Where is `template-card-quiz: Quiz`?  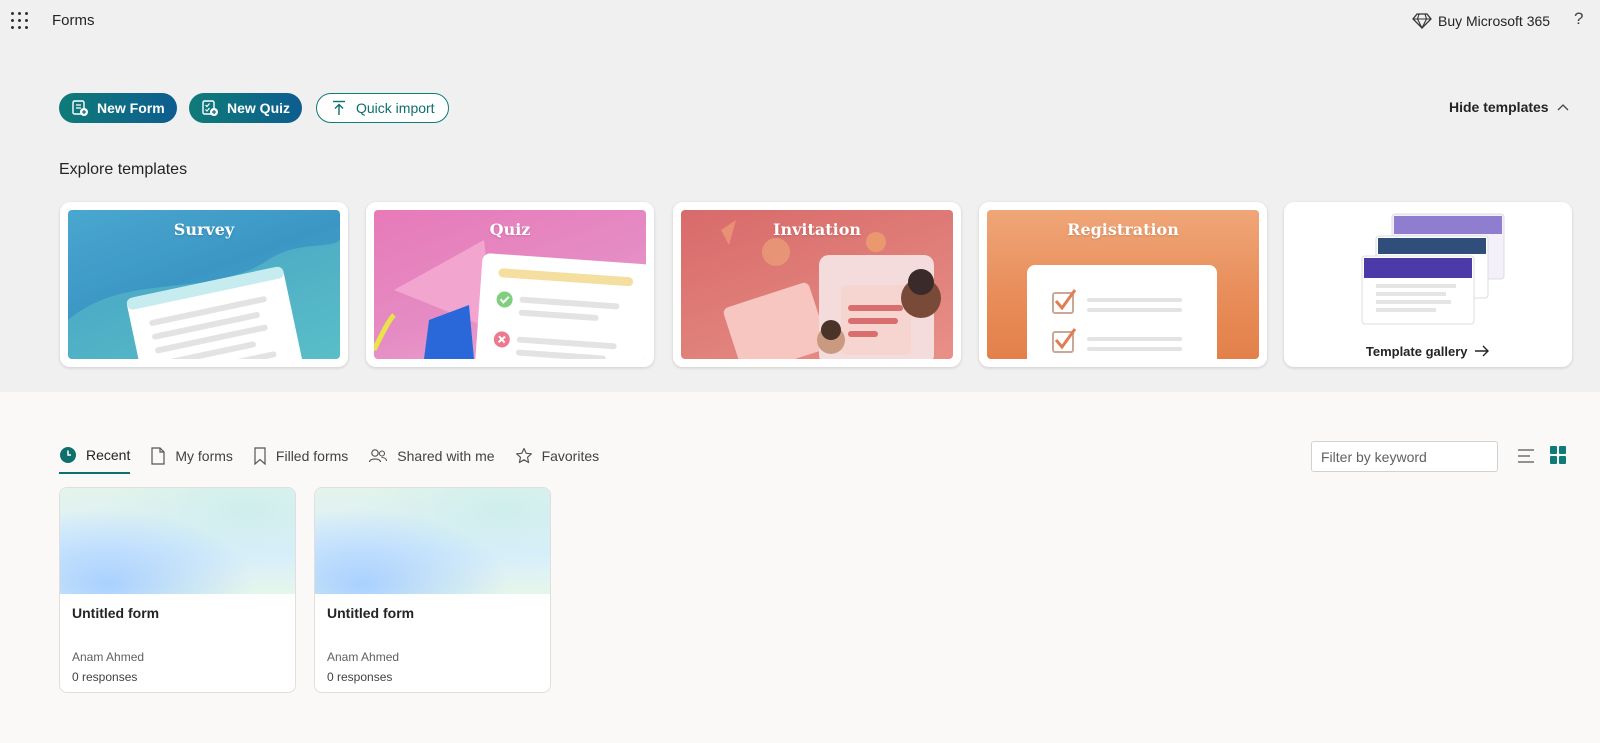 template-card-quiz: Quiz is located at coordinates (510, 284).